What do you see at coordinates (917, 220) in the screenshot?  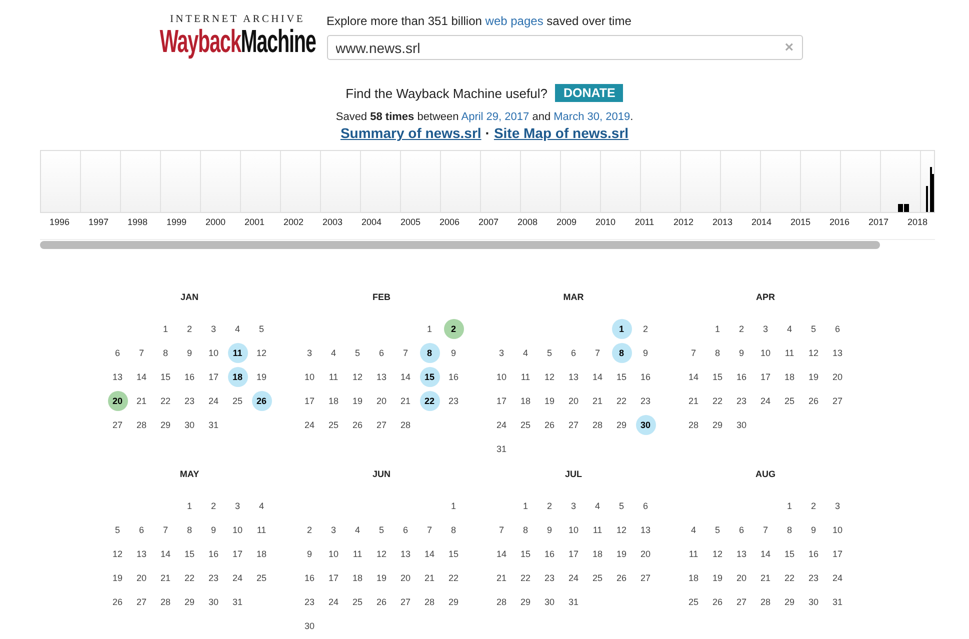 I see `year-label: 2018` at bounding box center [917, 220].